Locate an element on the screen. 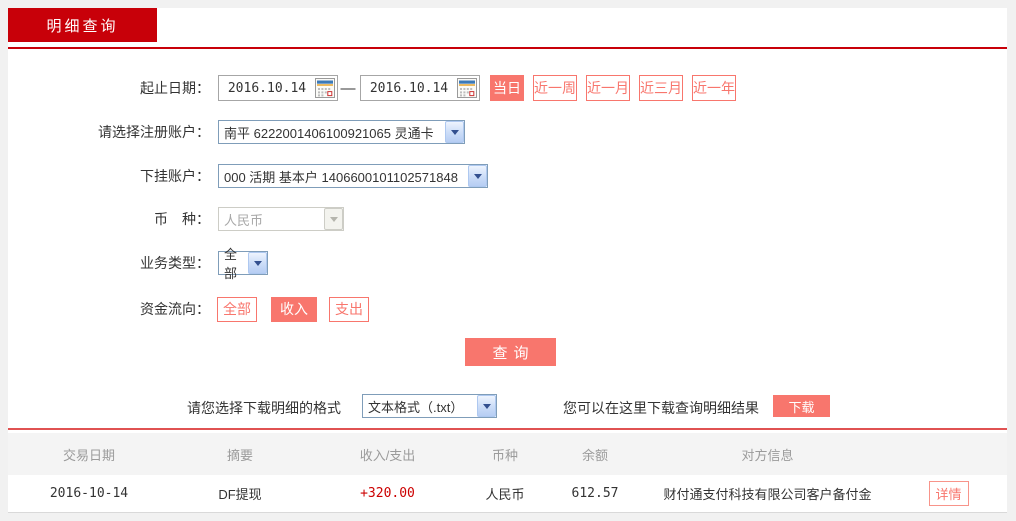 The width and height of the screenshot is (1016, 521). header-balance: 余额 is located at coordinates (594, 455).